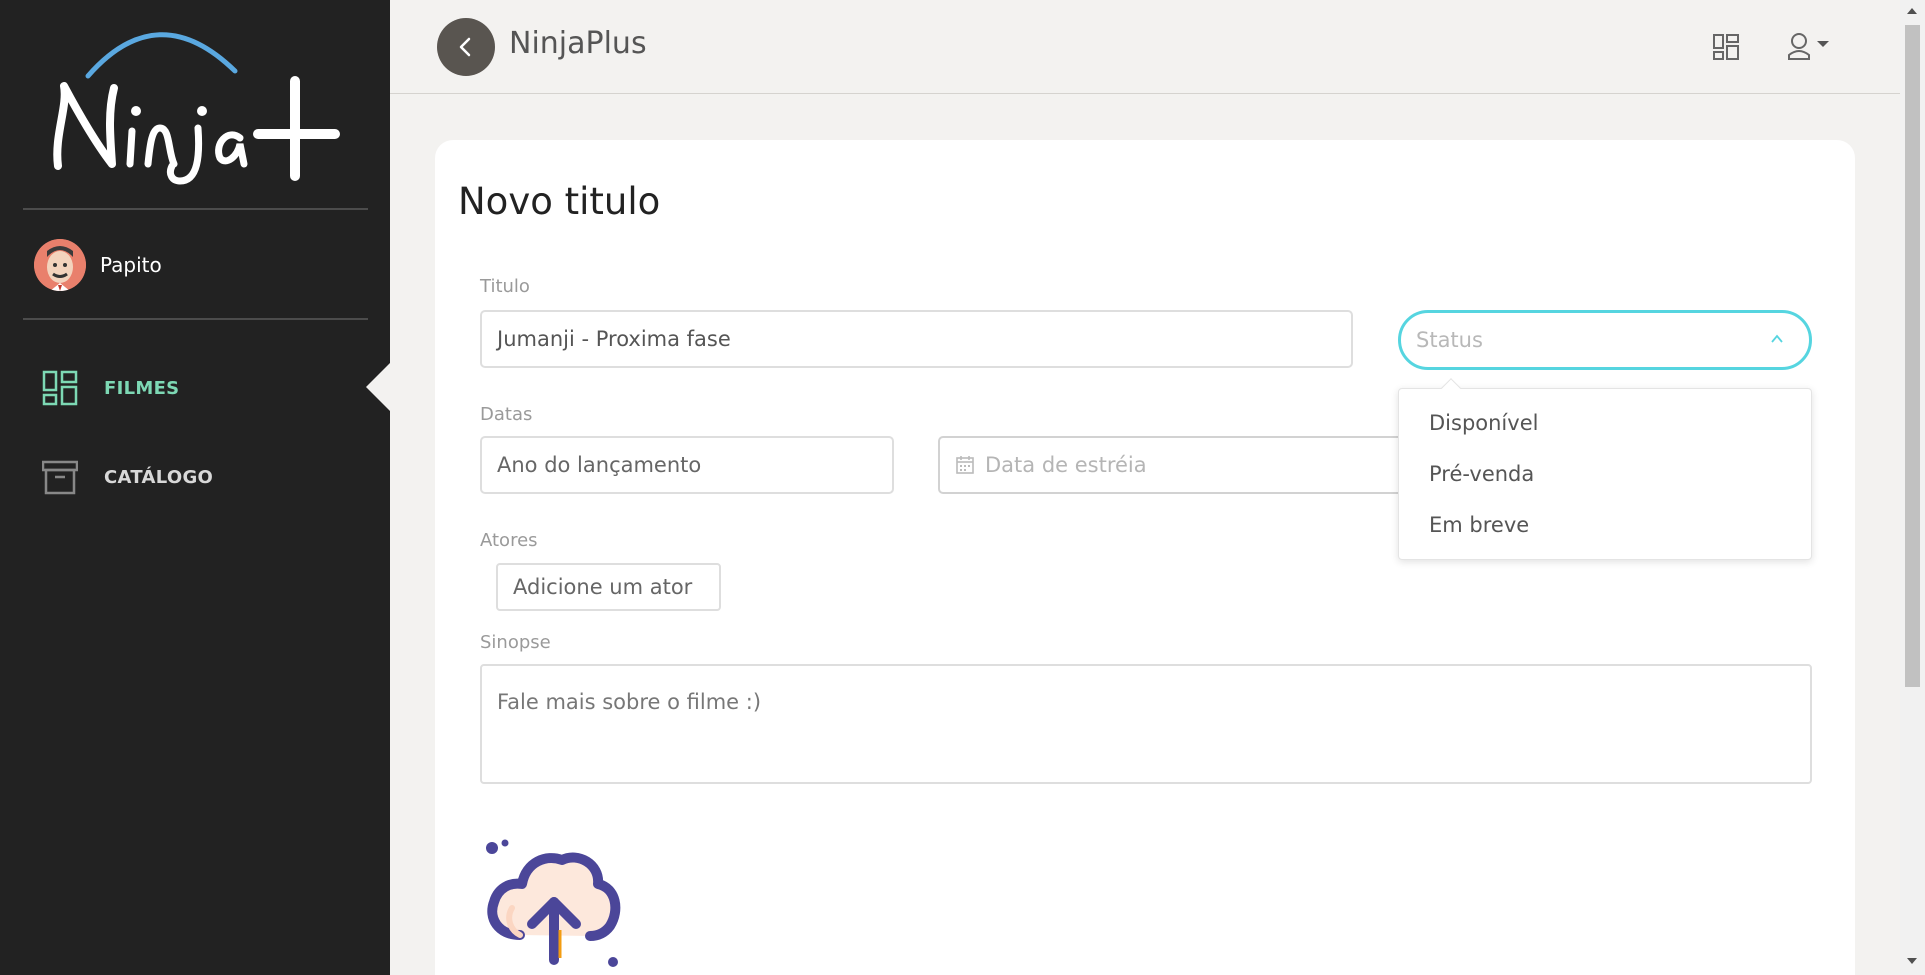  I want to click on sinopse-label: Sinopse, so click(515, 642).